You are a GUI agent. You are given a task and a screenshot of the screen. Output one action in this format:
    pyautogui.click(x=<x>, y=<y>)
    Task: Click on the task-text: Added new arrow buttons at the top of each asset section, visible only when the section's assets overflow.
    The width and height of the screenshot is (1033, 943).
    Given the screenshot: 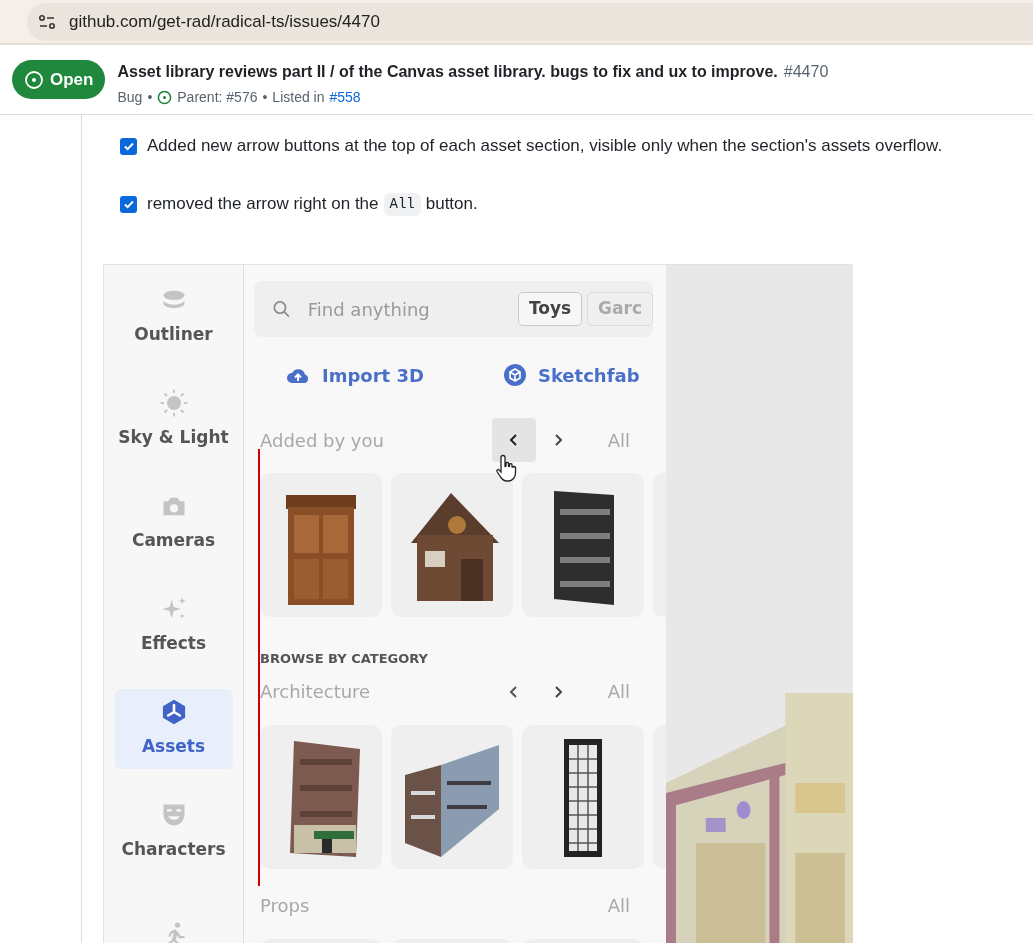 What is the action you would take?
    pyautogui.click(x=545, y=146)
    